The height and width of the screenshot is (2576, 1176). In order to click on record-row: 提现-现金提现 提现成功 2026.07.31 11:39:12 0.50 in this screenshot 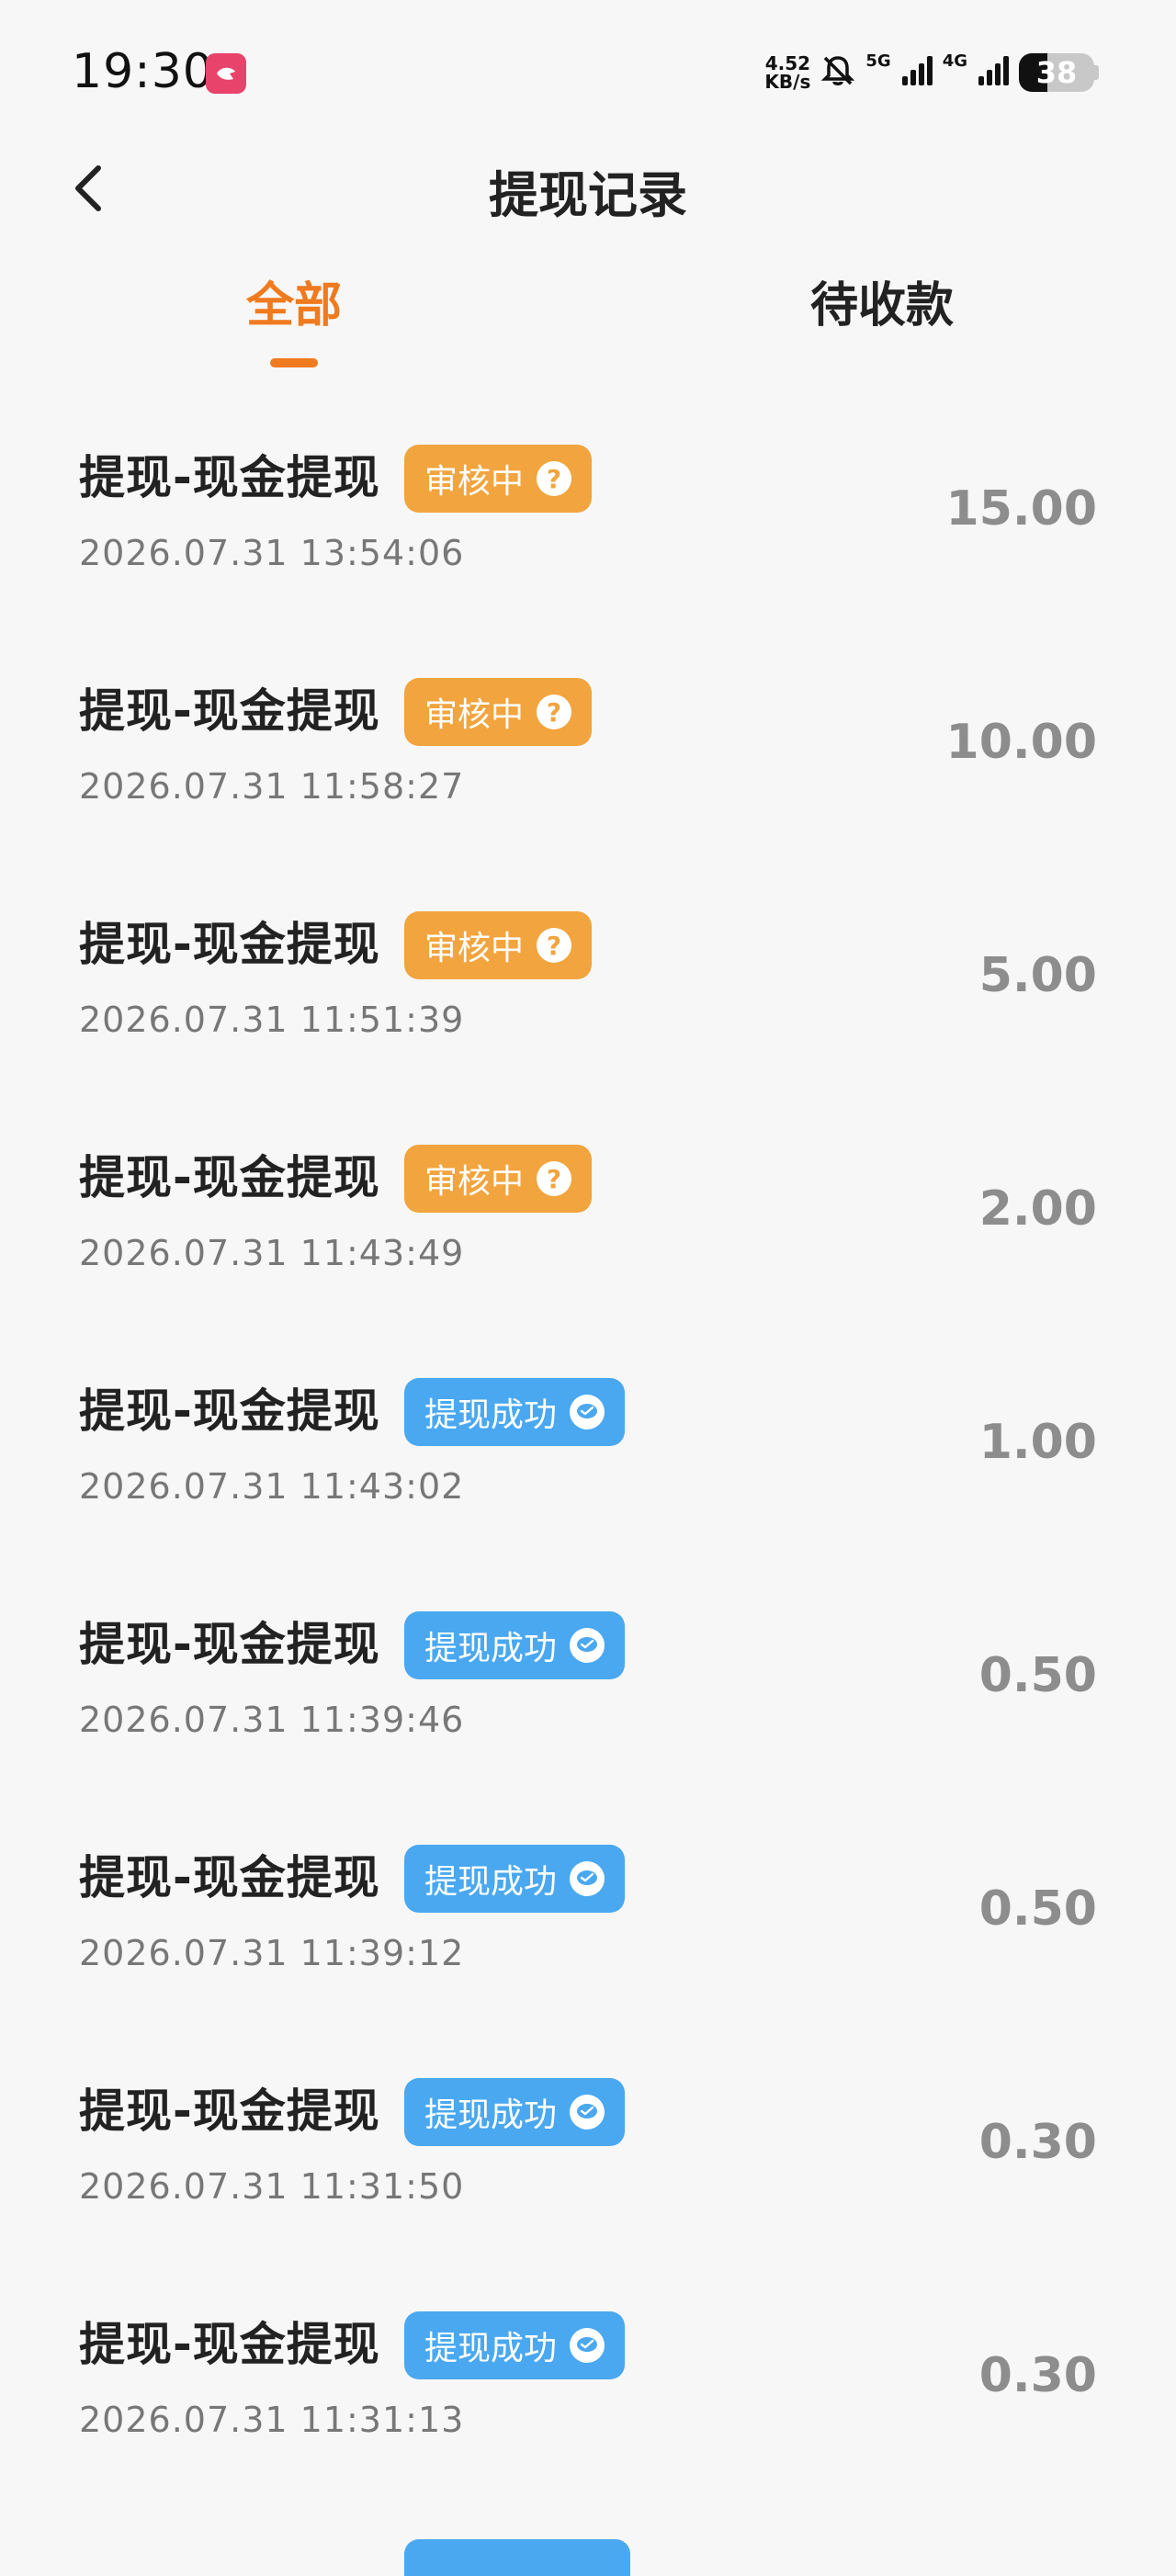, I will do `click(588, 1911)`.